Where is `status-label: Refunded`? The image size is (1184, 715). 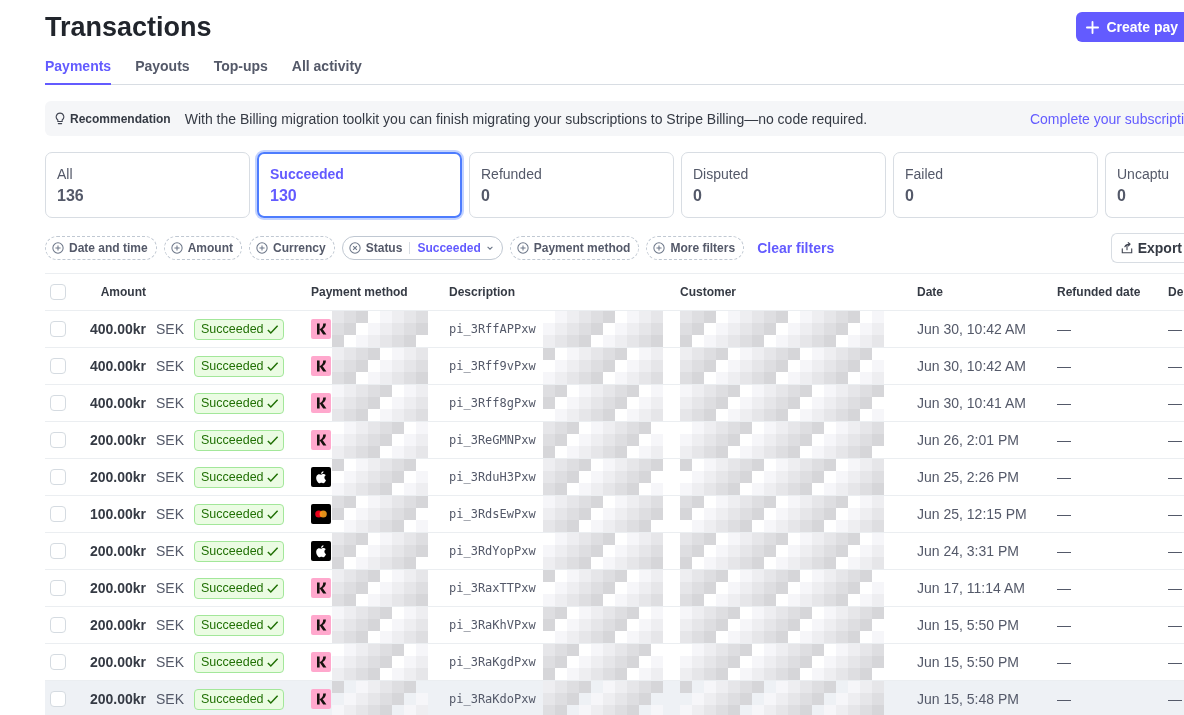
status-label: Refunded is located at coordinates (512, 174).